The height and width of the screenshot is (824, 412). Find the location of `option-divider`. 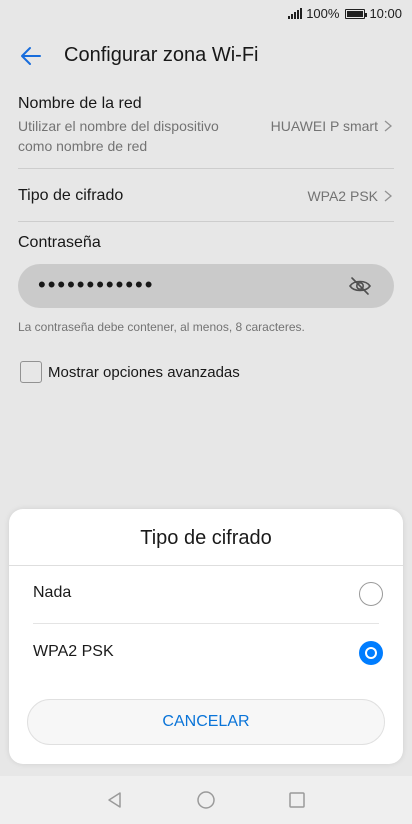

option-divider is located at coordinates (206, 623).